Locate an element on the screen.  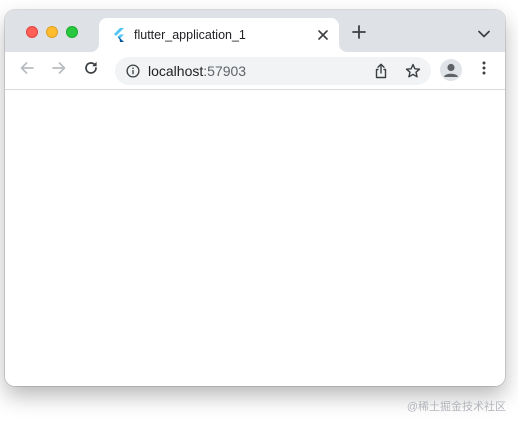
back-button is located at coordinates (27, 70).